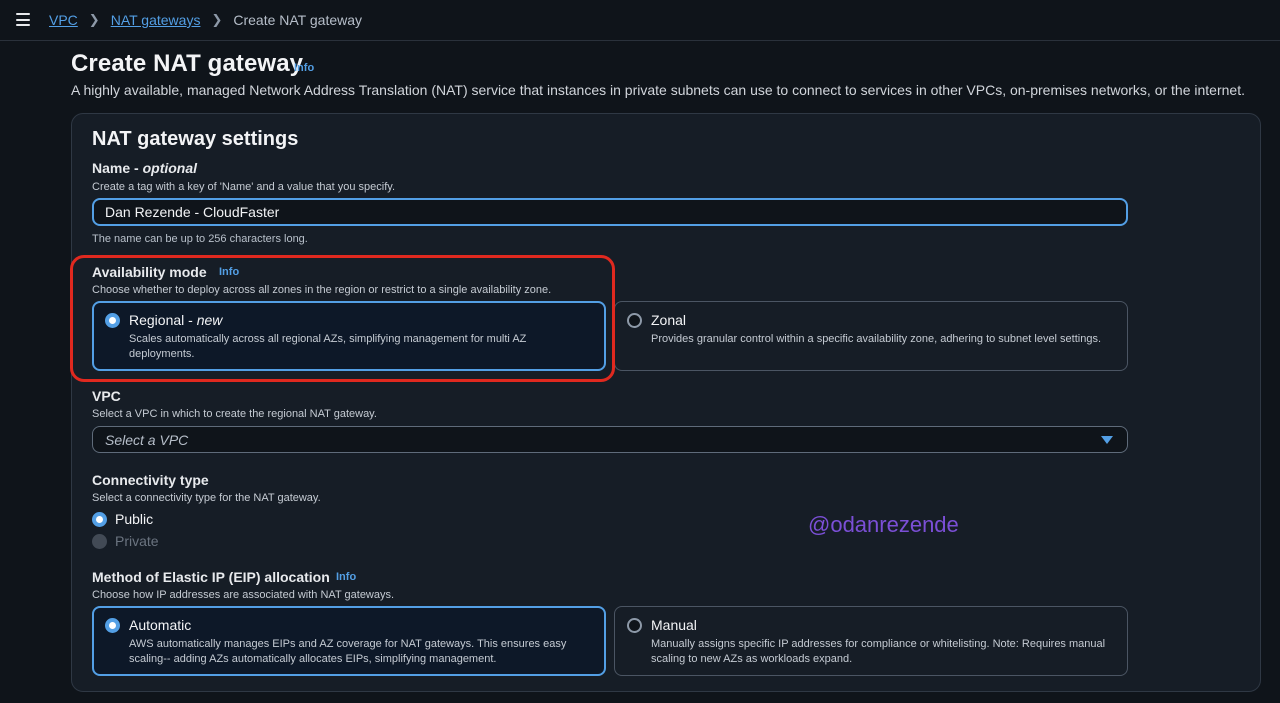 The width and height of the screenshot is (1280, 703). What do you see at coordinates (211, 577) in the screenshot?
I see `eip-label: Method of Elastic IP (EIP) allocation` at bounding box center [211, 577].